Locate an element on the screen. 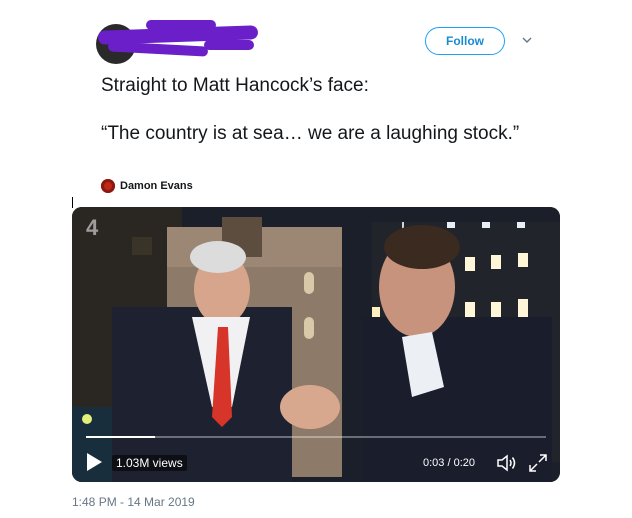 Image resolution: width=632 pixels, height=518 pixels. redaction-mark is located at coordinates (229, 45).